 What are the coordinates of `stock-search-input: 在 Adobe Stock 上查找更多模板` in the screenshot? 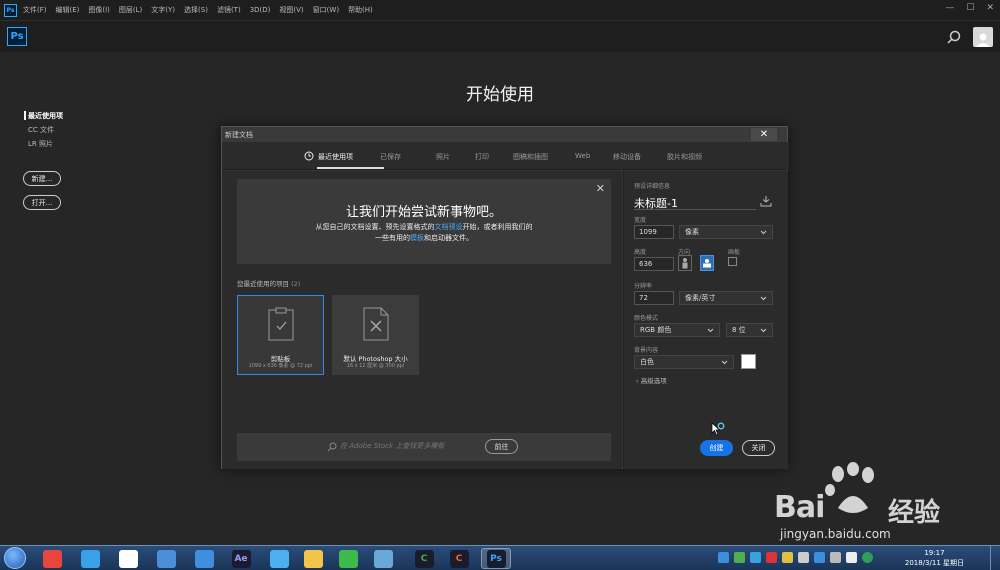 It's located at (392, 446).